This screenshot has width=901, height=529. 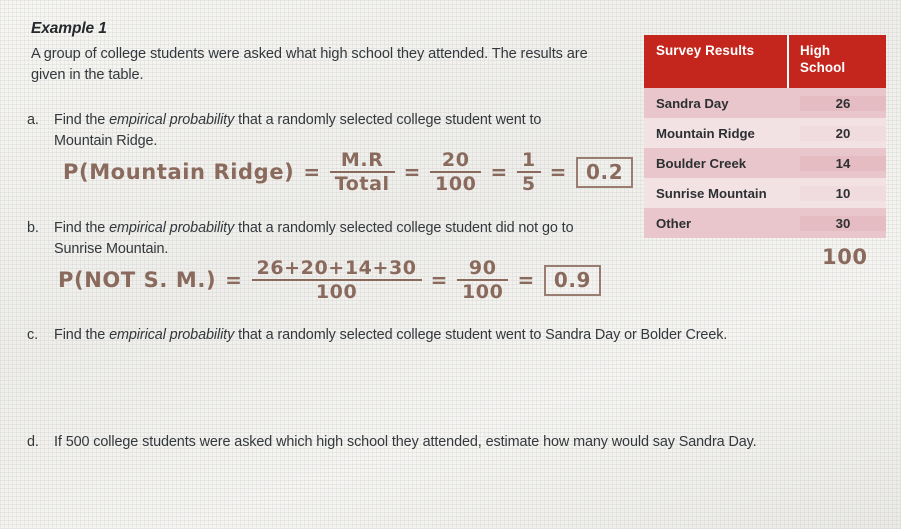 I want to click on table-header-row: Survey Results High School, so click(x=765, y=61).